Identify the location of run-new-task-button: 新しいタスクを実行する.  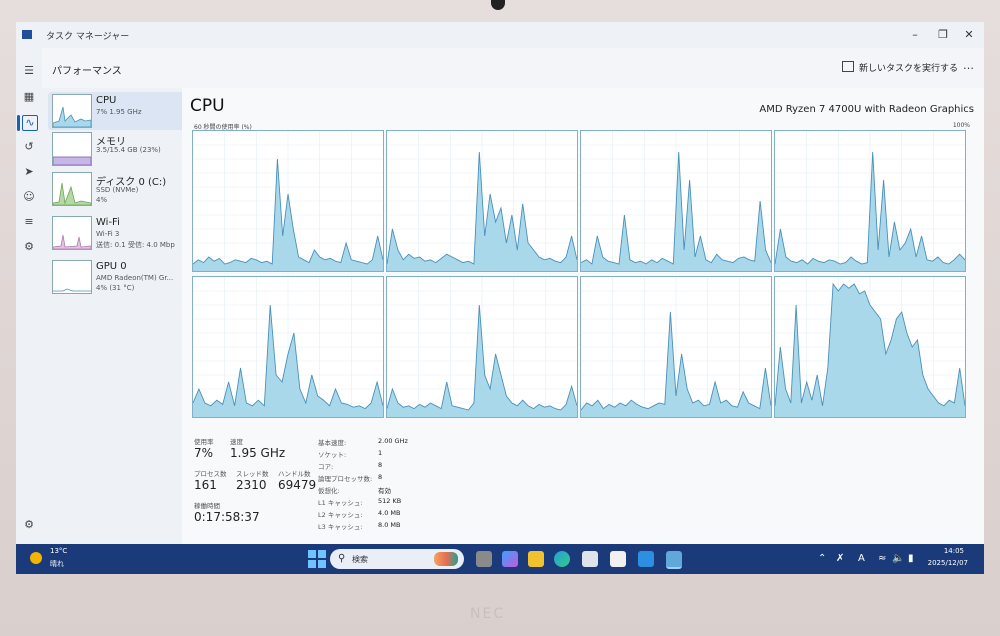
(899, 67).